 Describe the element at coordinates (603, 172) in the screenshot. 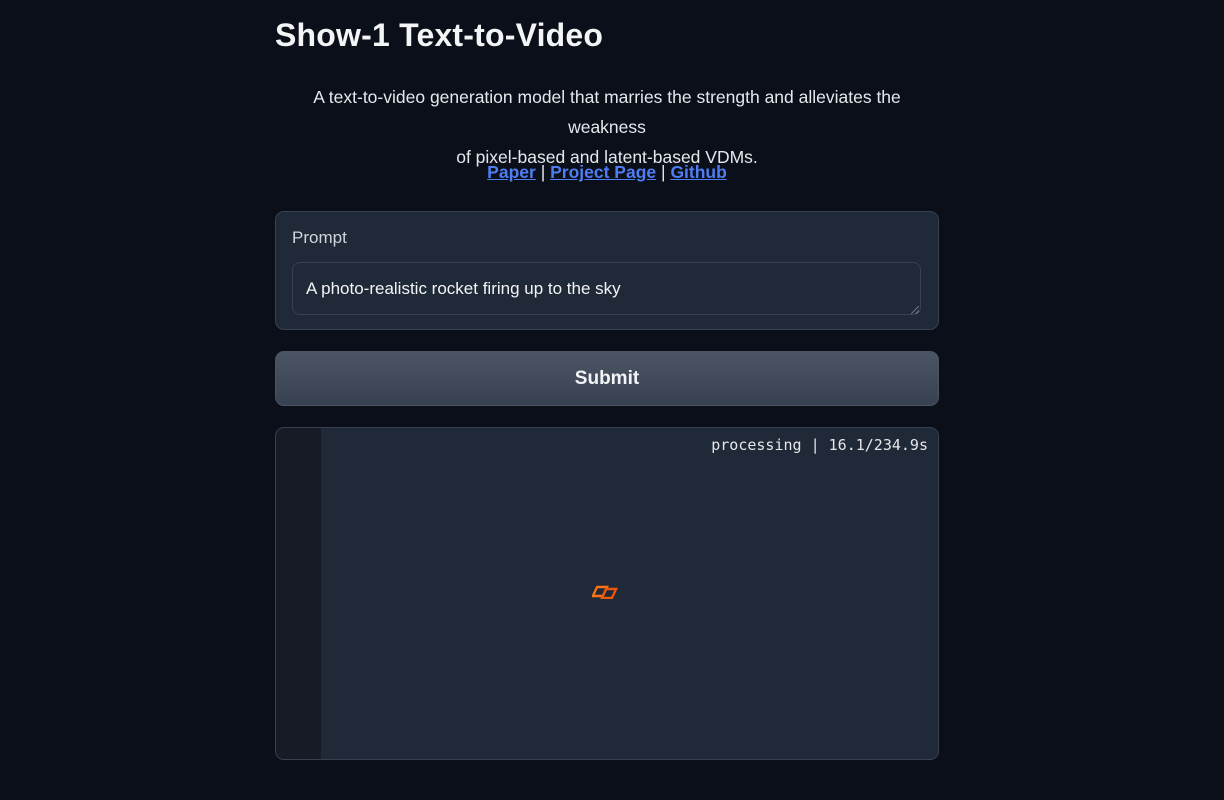

I see `project-page-link: Project Page` at that location.